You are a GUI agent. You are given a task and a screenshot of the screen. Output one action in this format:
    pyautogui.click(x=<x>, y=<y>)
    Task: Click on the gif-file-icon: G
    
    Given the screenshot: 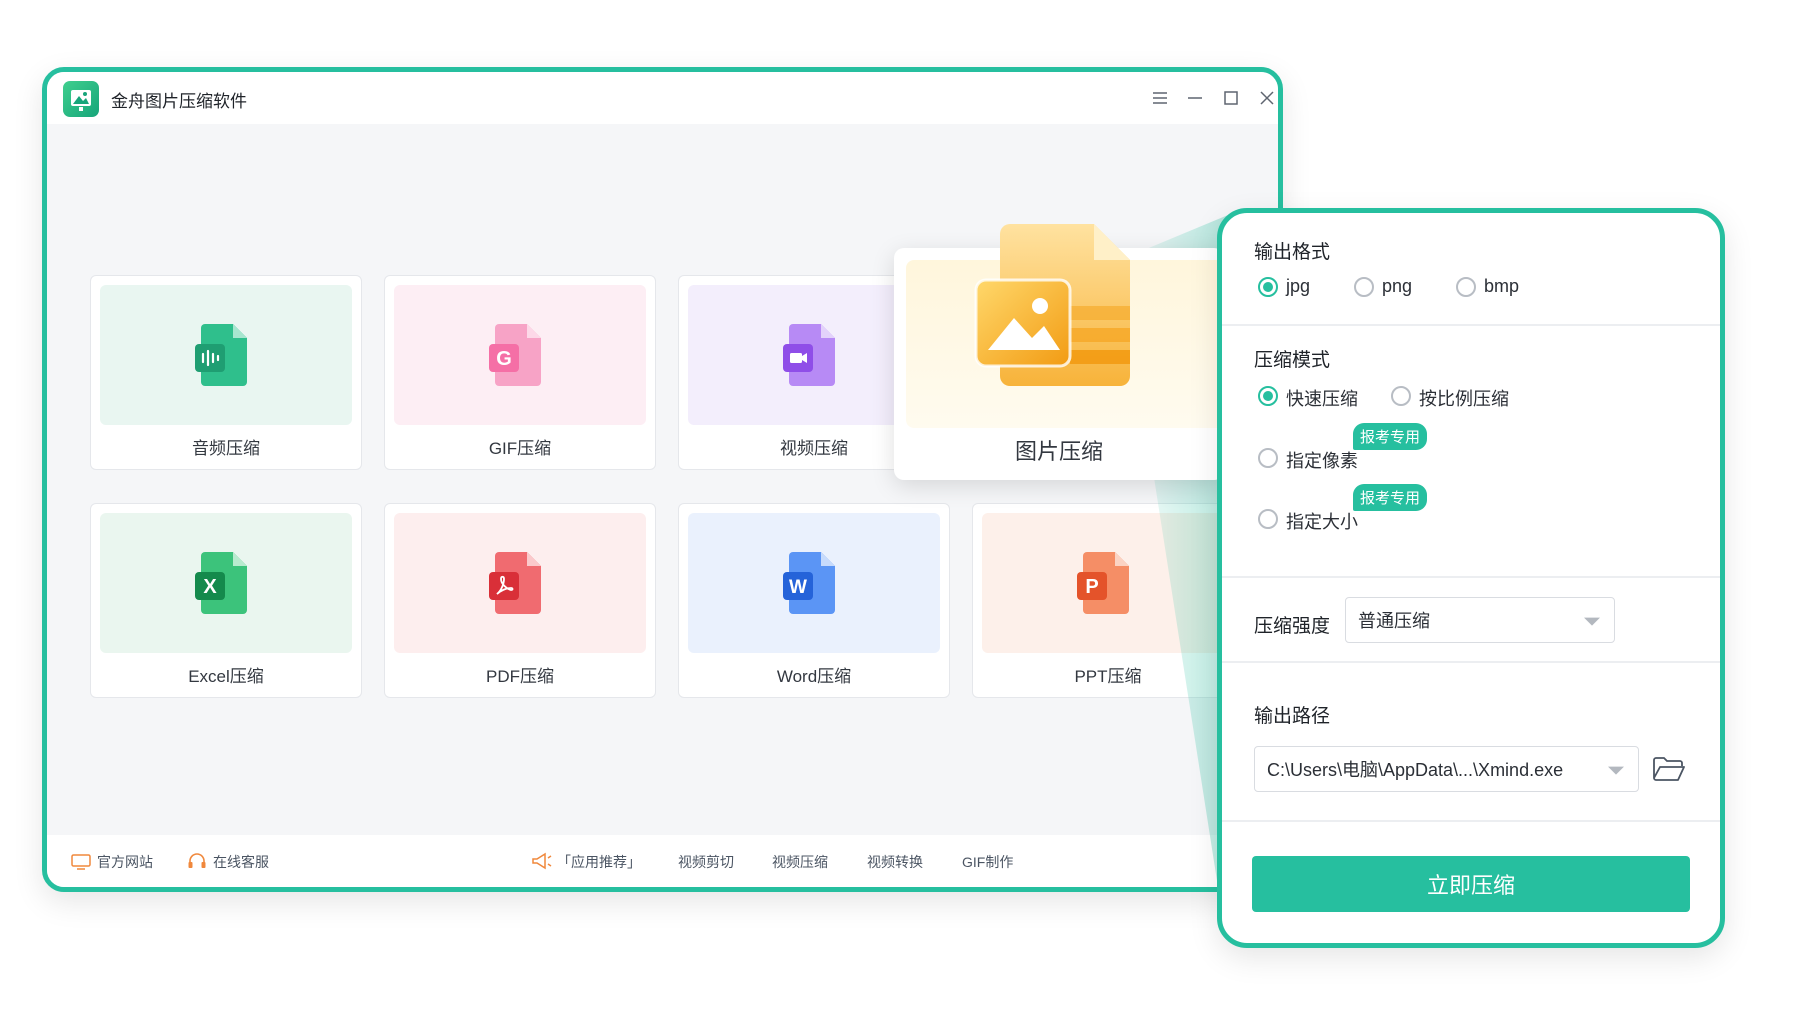 What is the action you would take?
    pyautogui.click(x=515, y=355)
    